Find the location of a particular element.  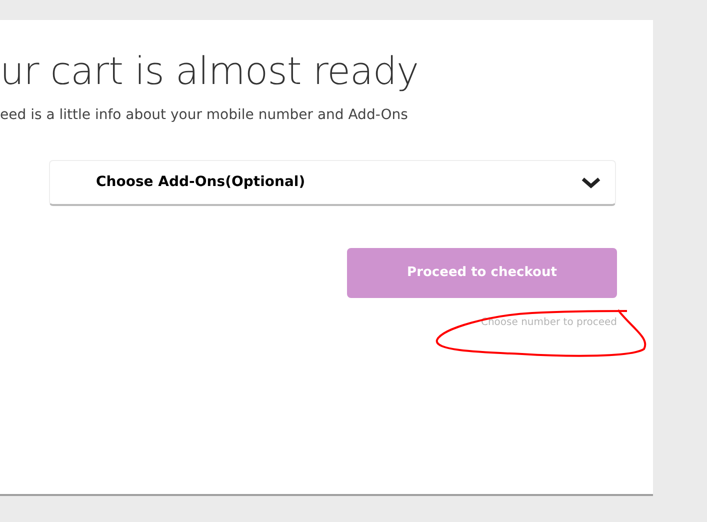

page-heading: ur cart is almost ready is located at coordinates (209, 71).